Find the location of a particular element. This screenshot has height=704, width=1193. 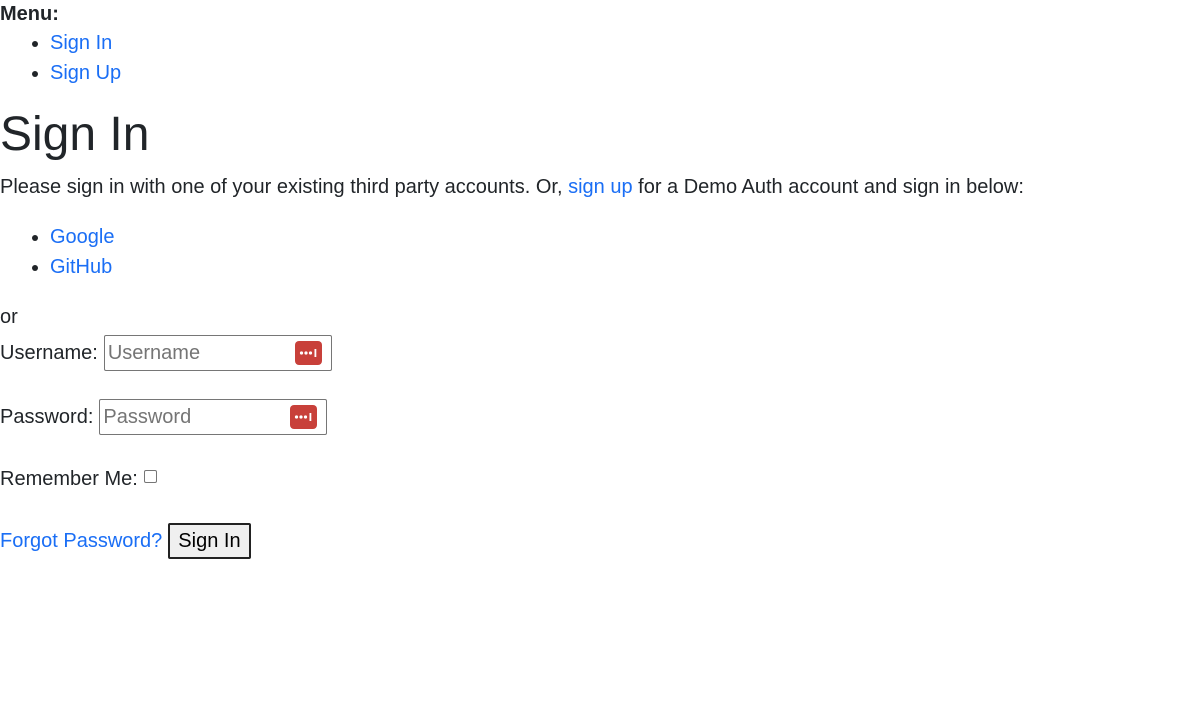

remember-me-label: Remember Me: is located at coordinates (69, 479).